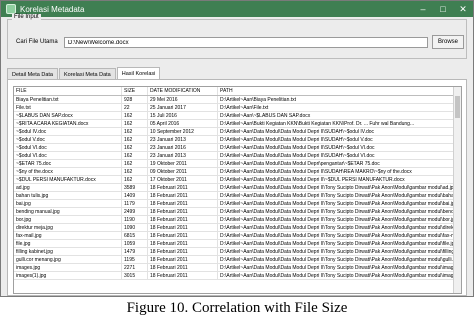  Describe the element at coordinates (183, 123) in the screenshot. I see `cell-date-modification: 05 April 2016` at that location.